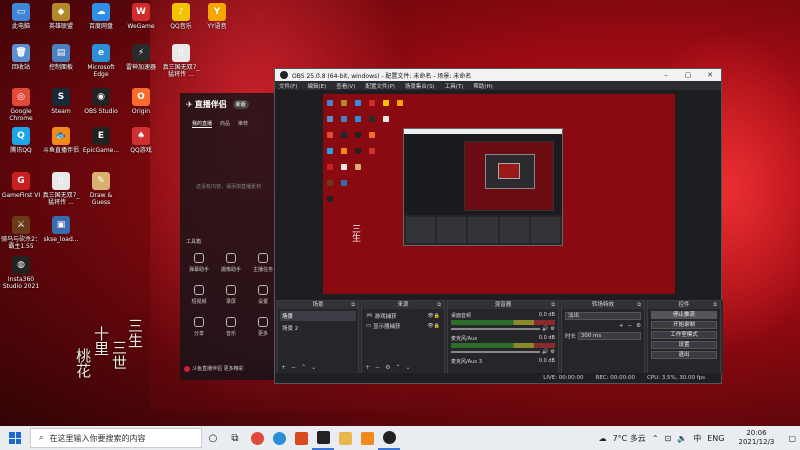 This screenshot has height=450, width=800. I want to click on tool-settings: 设置, so click(263, 295).